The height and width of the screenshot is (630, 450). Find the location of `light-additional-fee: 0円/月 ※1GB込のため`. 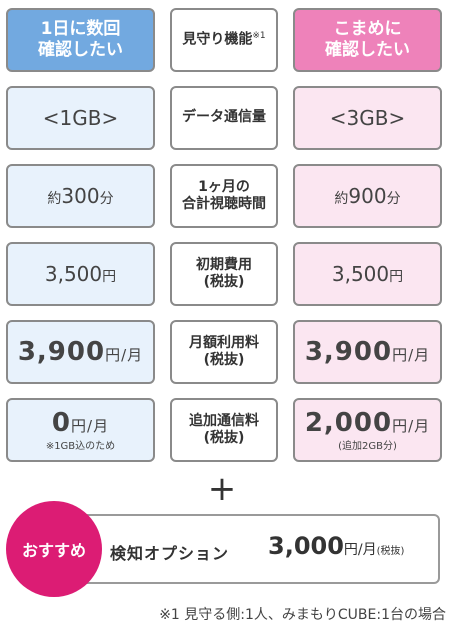

light-additional-fee: 0円/月 ※1GB込のため is located at coordinates (80, 430).